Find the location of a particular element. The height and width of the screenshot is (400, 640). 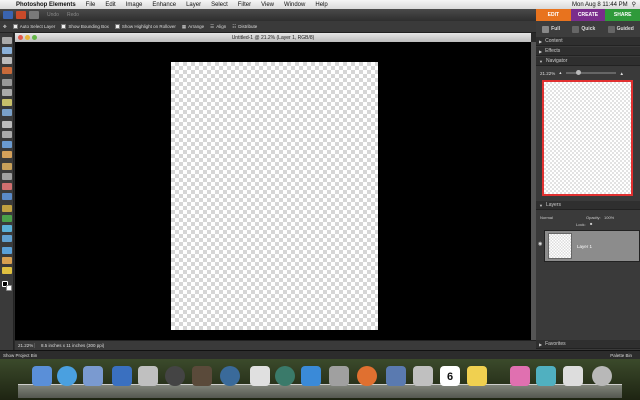

layer-name: Layer 1 is located at coordinates (584, 246).